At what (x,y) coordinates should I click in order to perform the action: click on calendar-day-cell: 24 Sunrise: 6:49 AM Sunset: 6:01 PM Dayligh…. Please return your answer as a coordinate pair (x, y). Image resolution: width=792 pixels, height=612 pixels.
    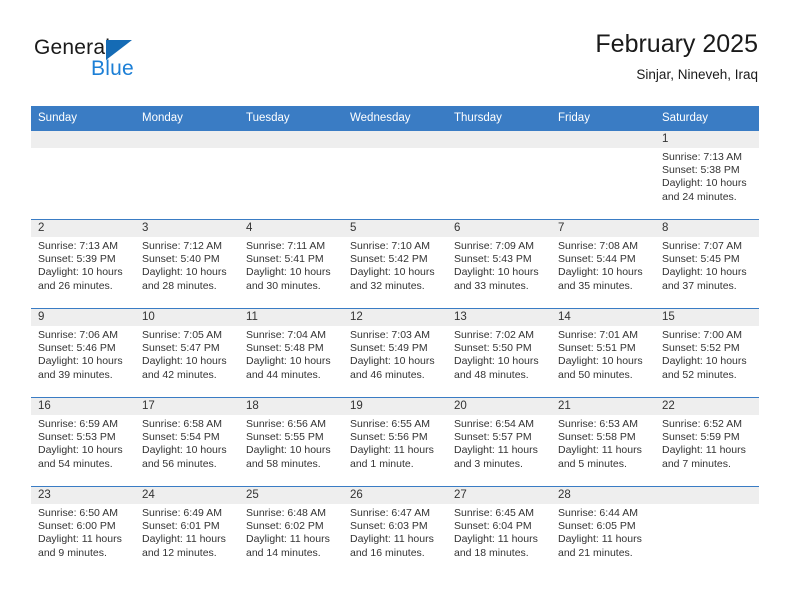
    Looking at the image, I should click on (187, 530).